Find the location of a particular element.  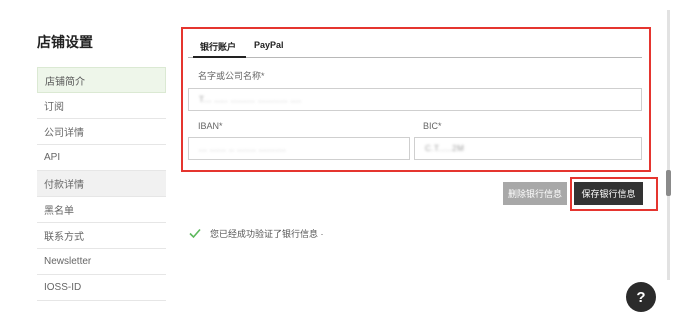

scrollbar-thumb is located at coordinates (668, 183).